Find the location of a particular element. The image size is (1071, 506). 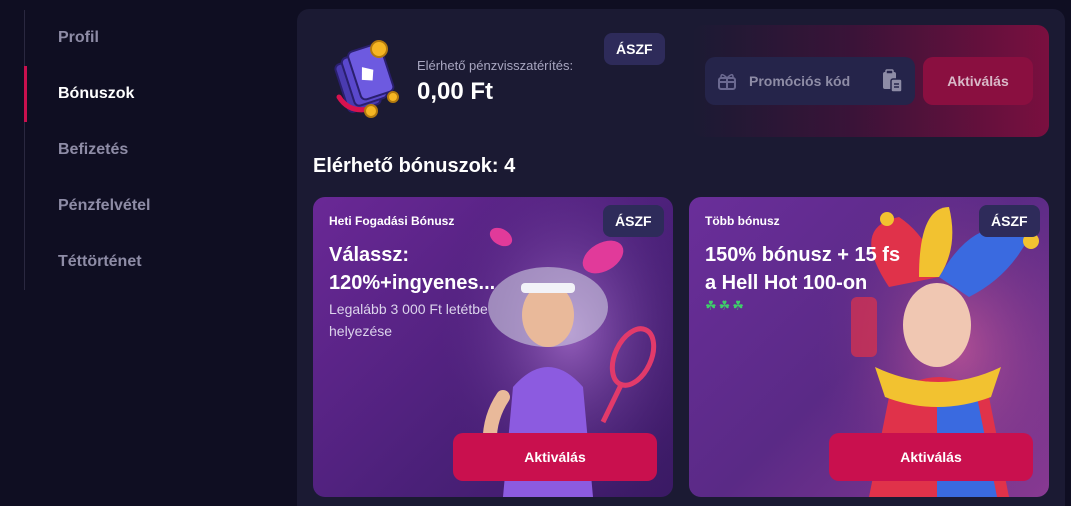

sidebar-item-bonuses: Bónuszok is located at coordinates (144, 94).